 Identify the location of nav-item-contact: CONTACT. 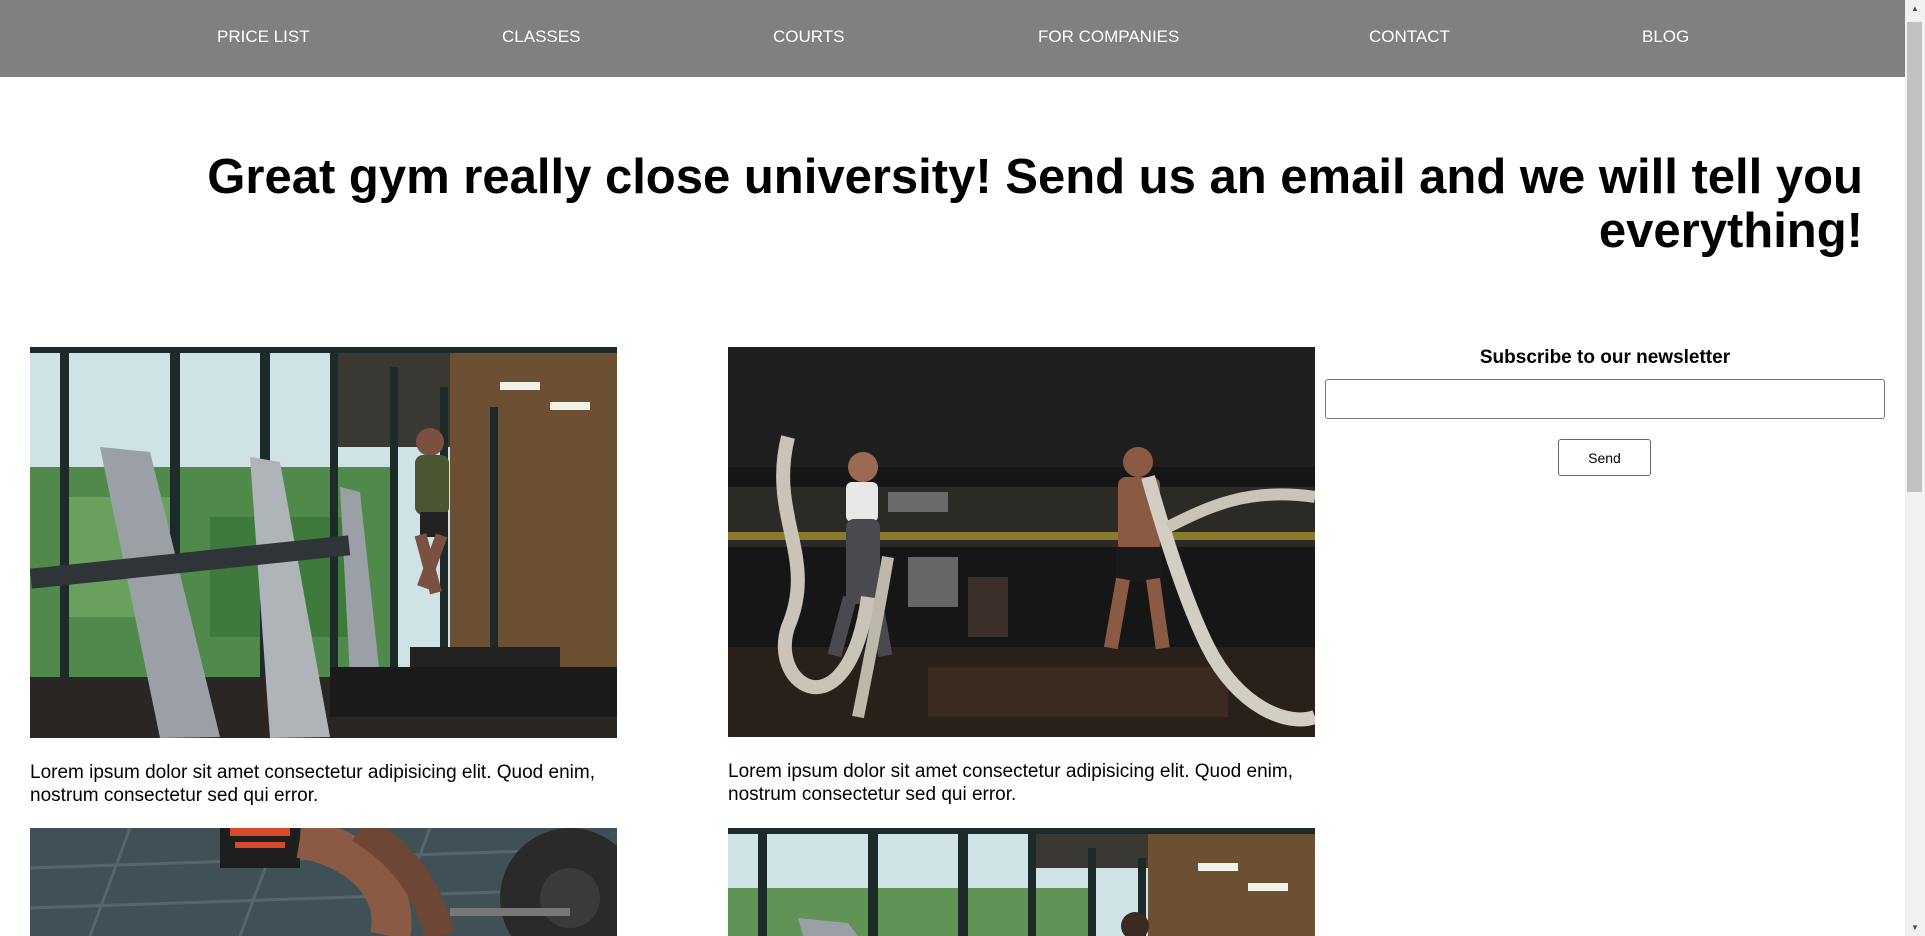
(1409, 37).